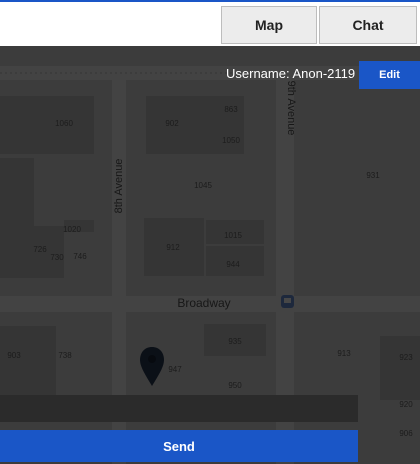 The height and width of the screenshot is (464, 420). What do you see at coordinates (203, 303) in the screenshot?
I see `street-label-broadway: Broadway` at bounding box center [203, 303].